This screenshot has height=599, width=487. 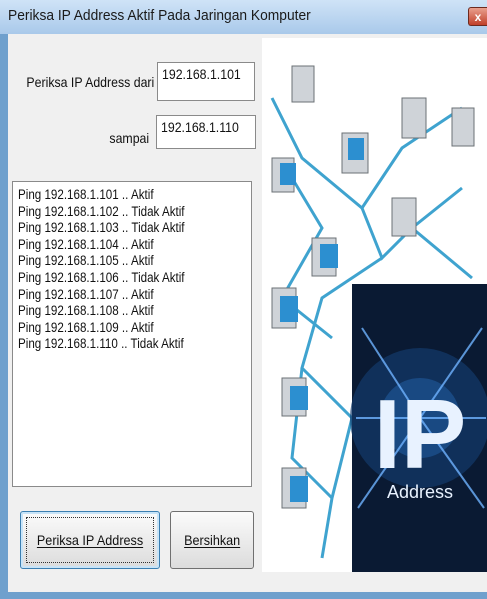 What do you see at coordinates (116, 344) in the screenshot?
I see `ping-result-item: Ping 192.168.1.110 .. Tidak Aktif` at bounding box center [116, 344].